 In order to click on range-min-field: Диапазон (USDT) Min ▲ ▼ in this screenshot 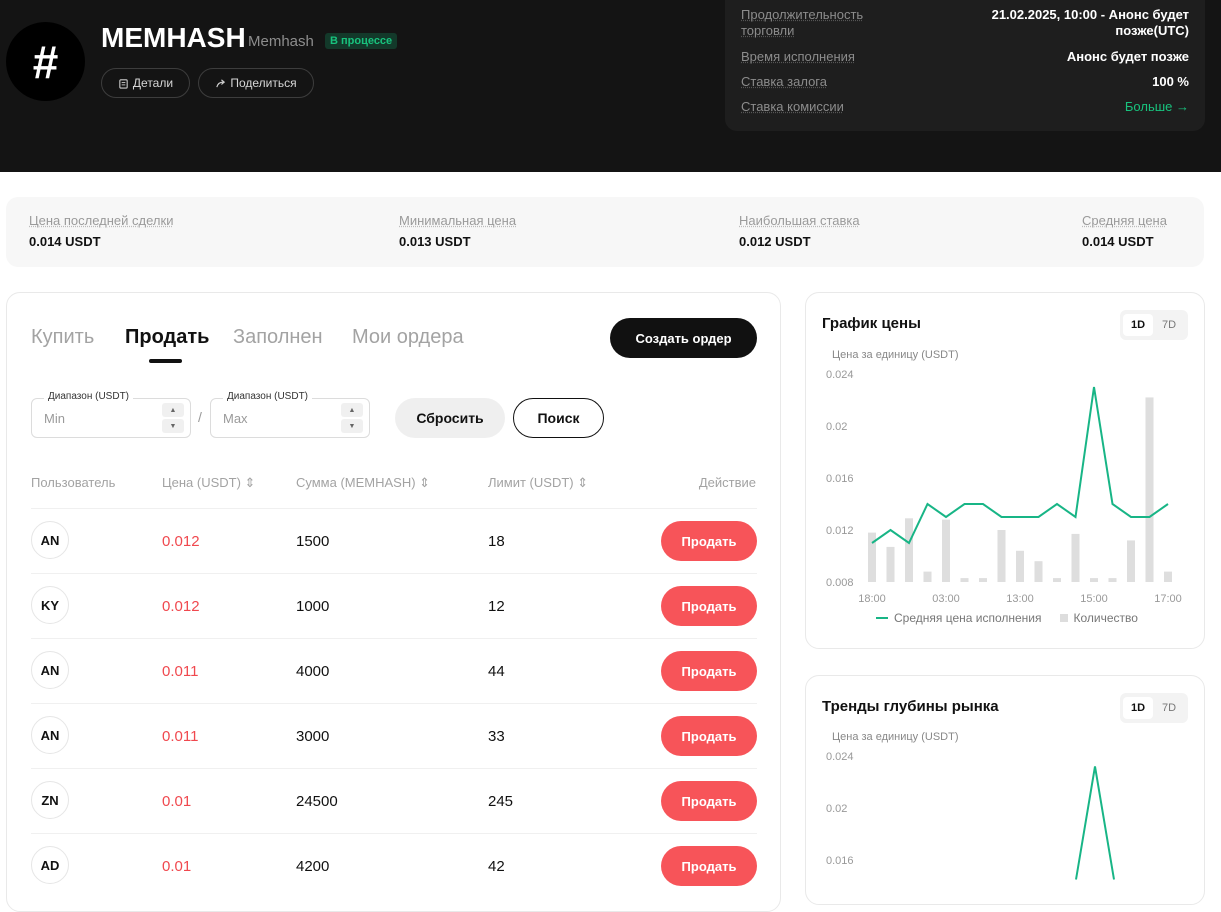, I will do `click(111, 414)`.